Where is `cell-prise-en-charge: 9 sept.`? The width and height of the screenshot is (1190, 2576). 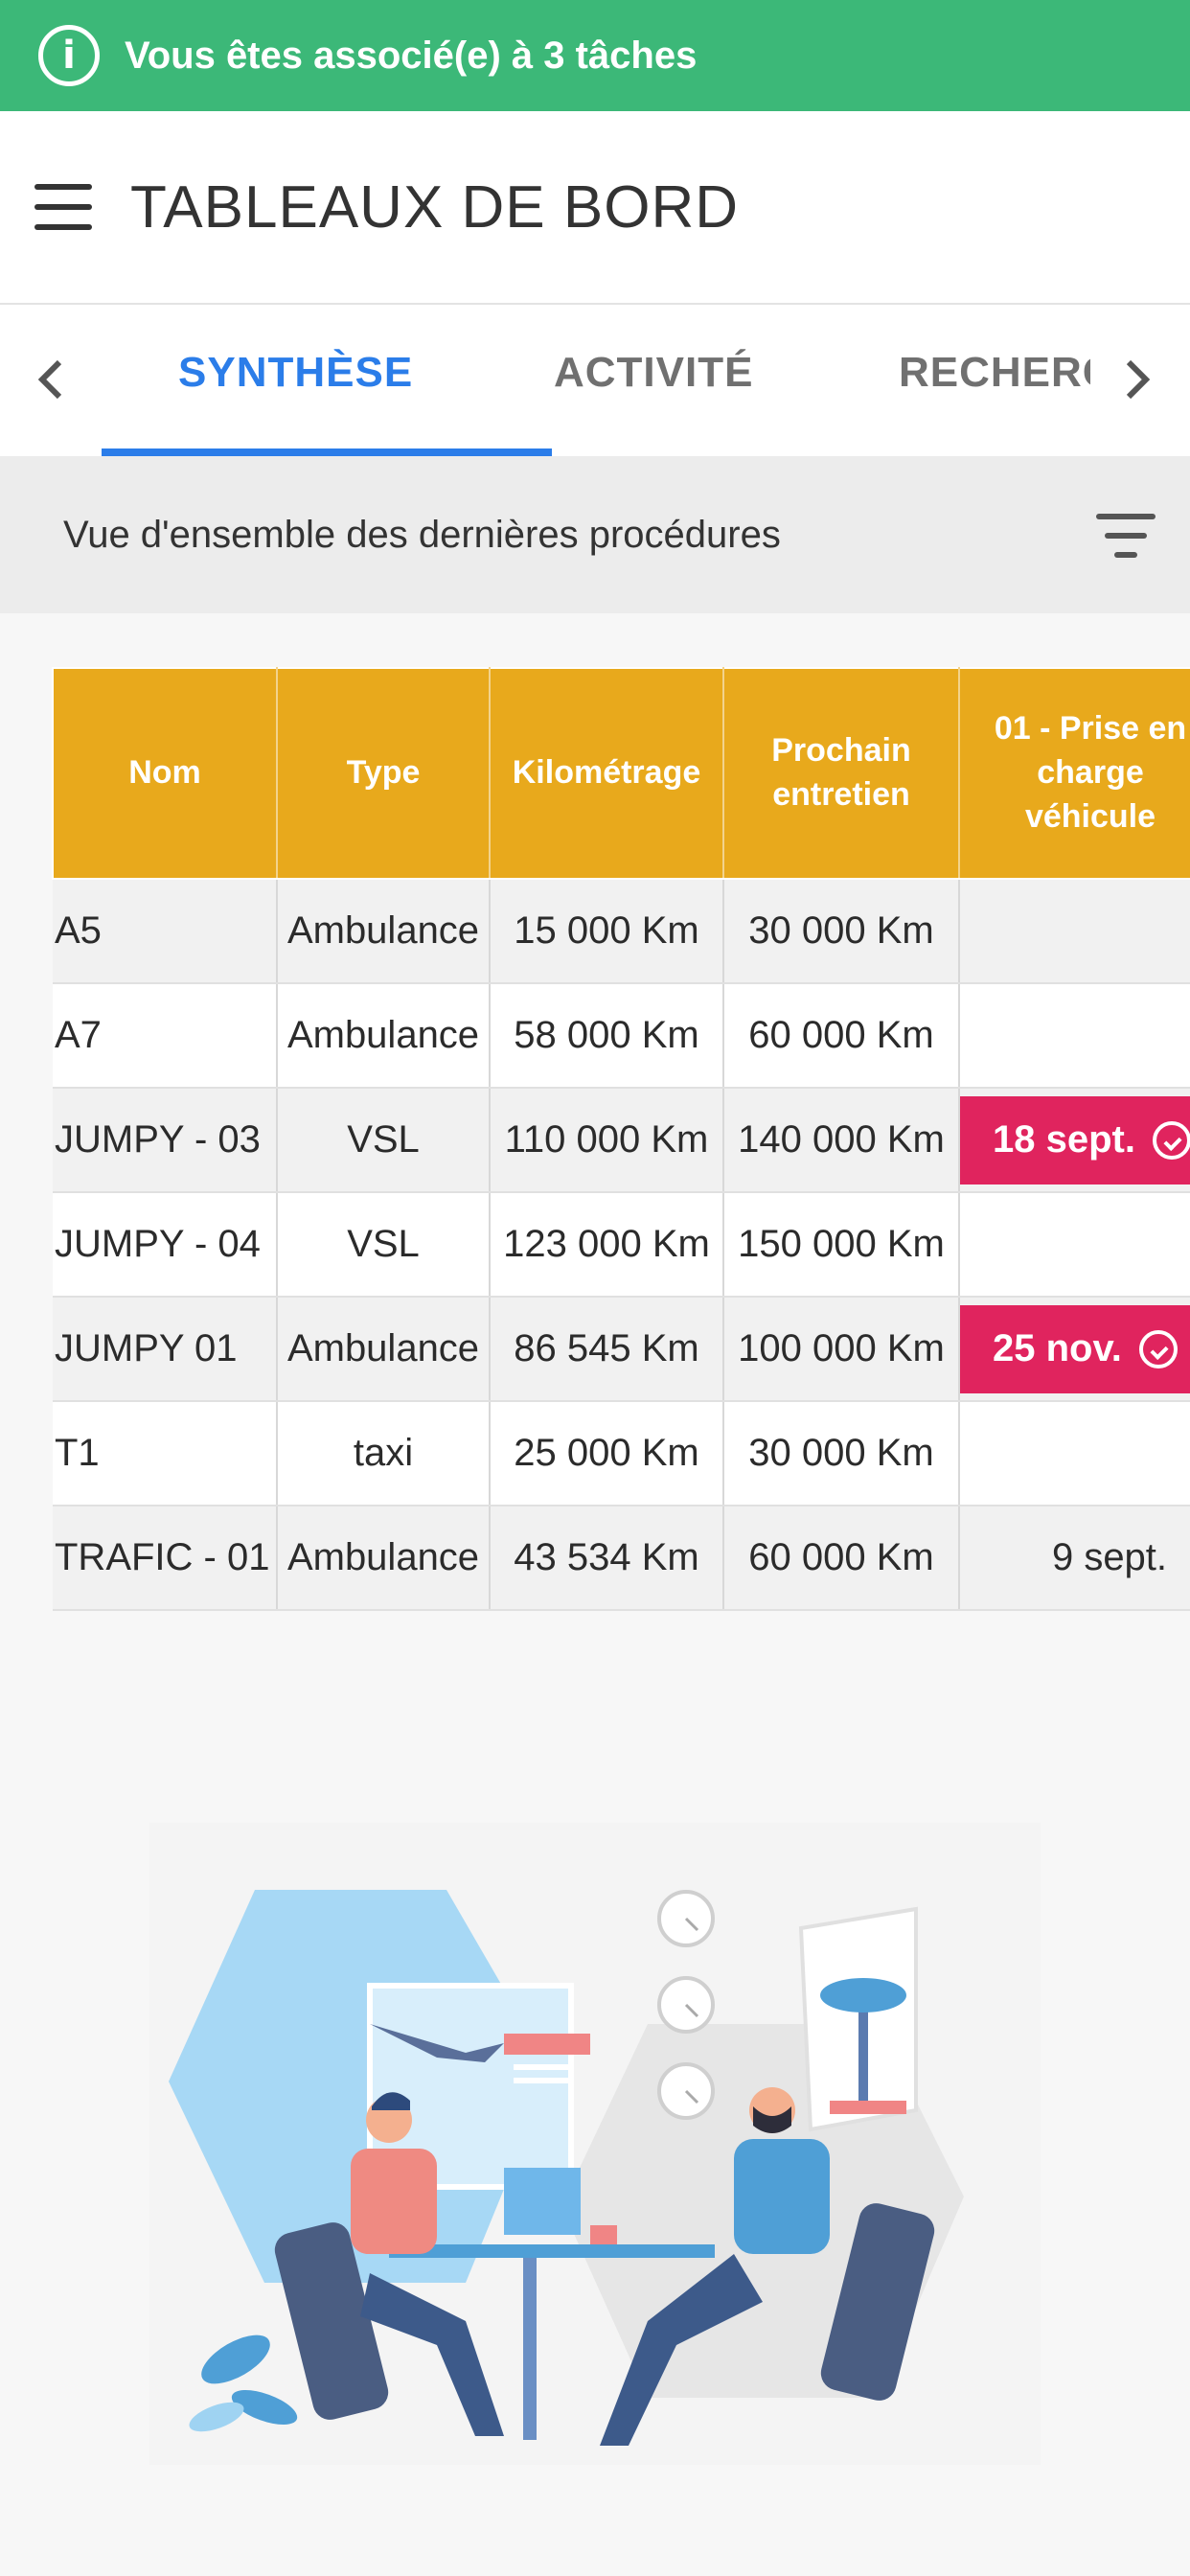 cell-prise-en-charge: 9 sept. is located at coordinates (1074, 1558).